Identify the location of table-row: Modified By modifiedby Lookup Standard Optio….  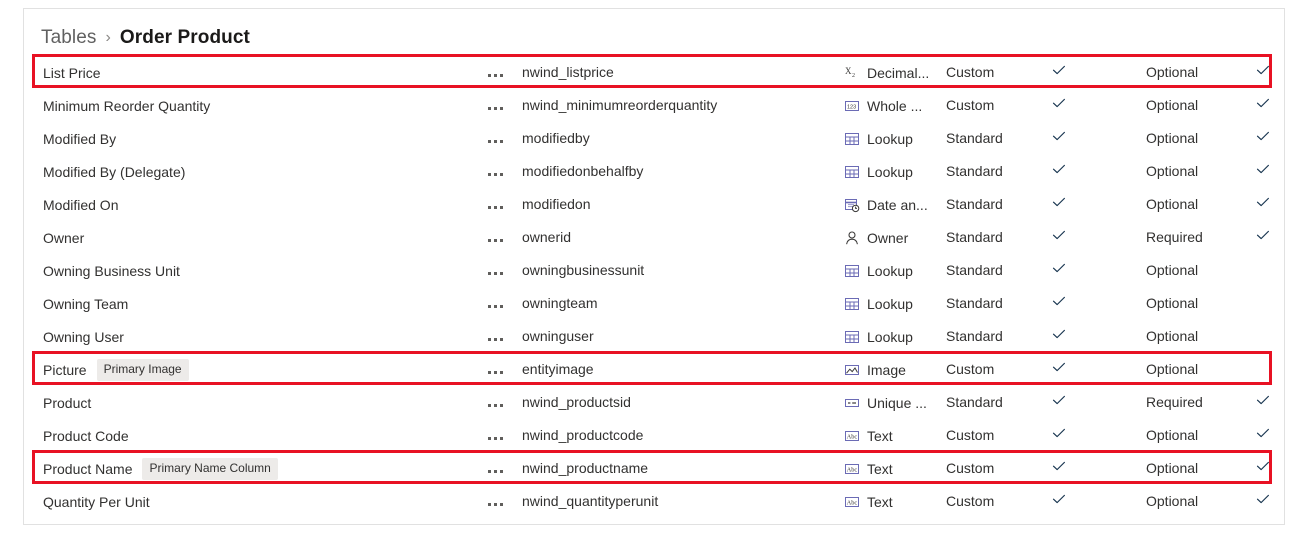
(654, 138).